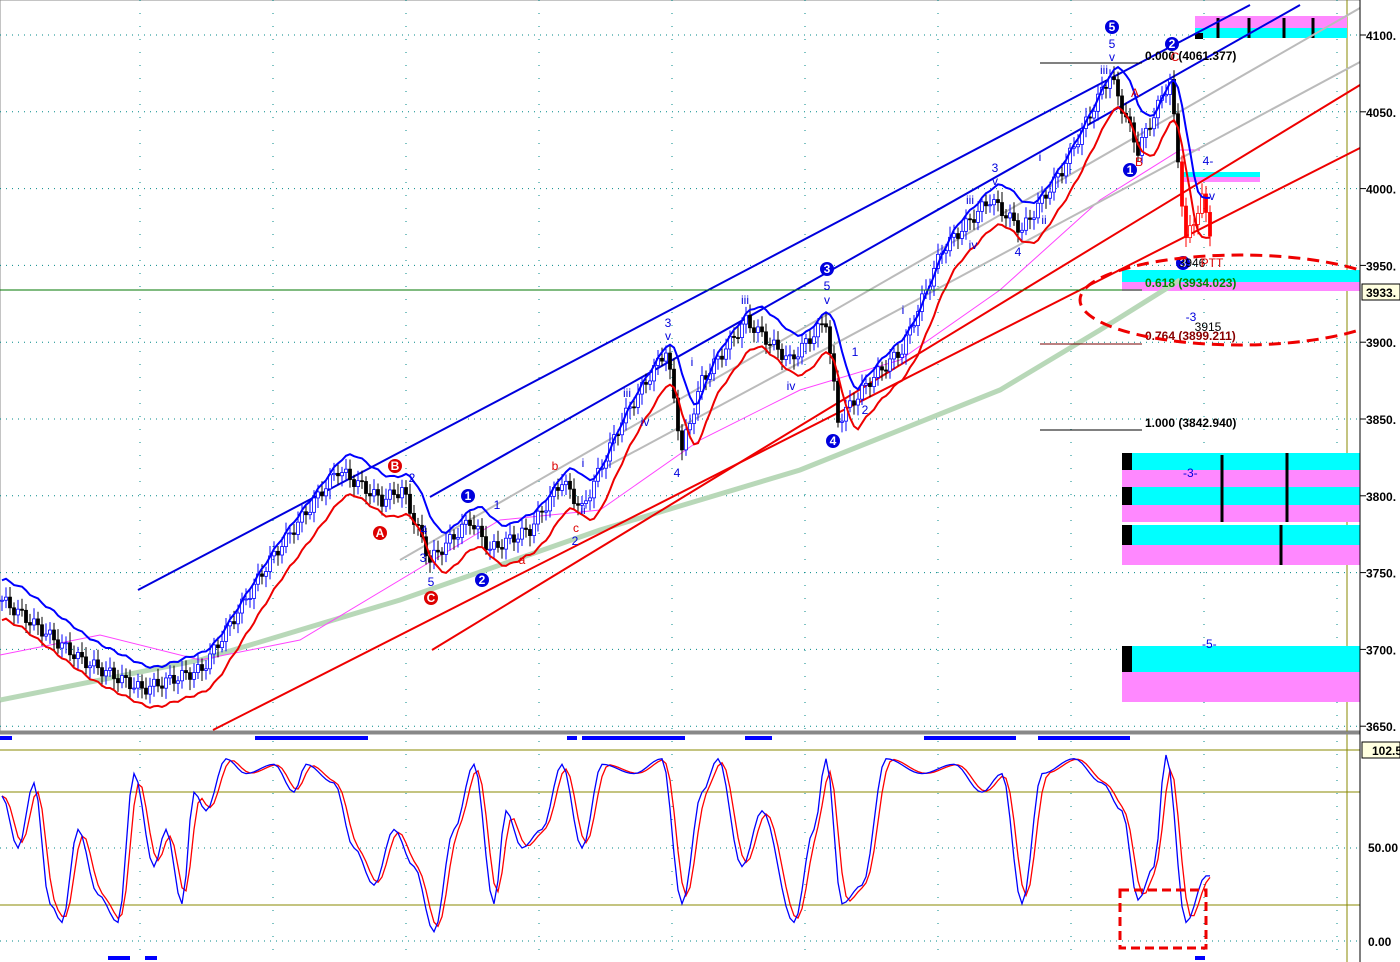 This screenshot has width=1400, height=962. Describe the element at coordinates (1208, 161) in the screenshot. I see `wave-label: 4-` at that location.